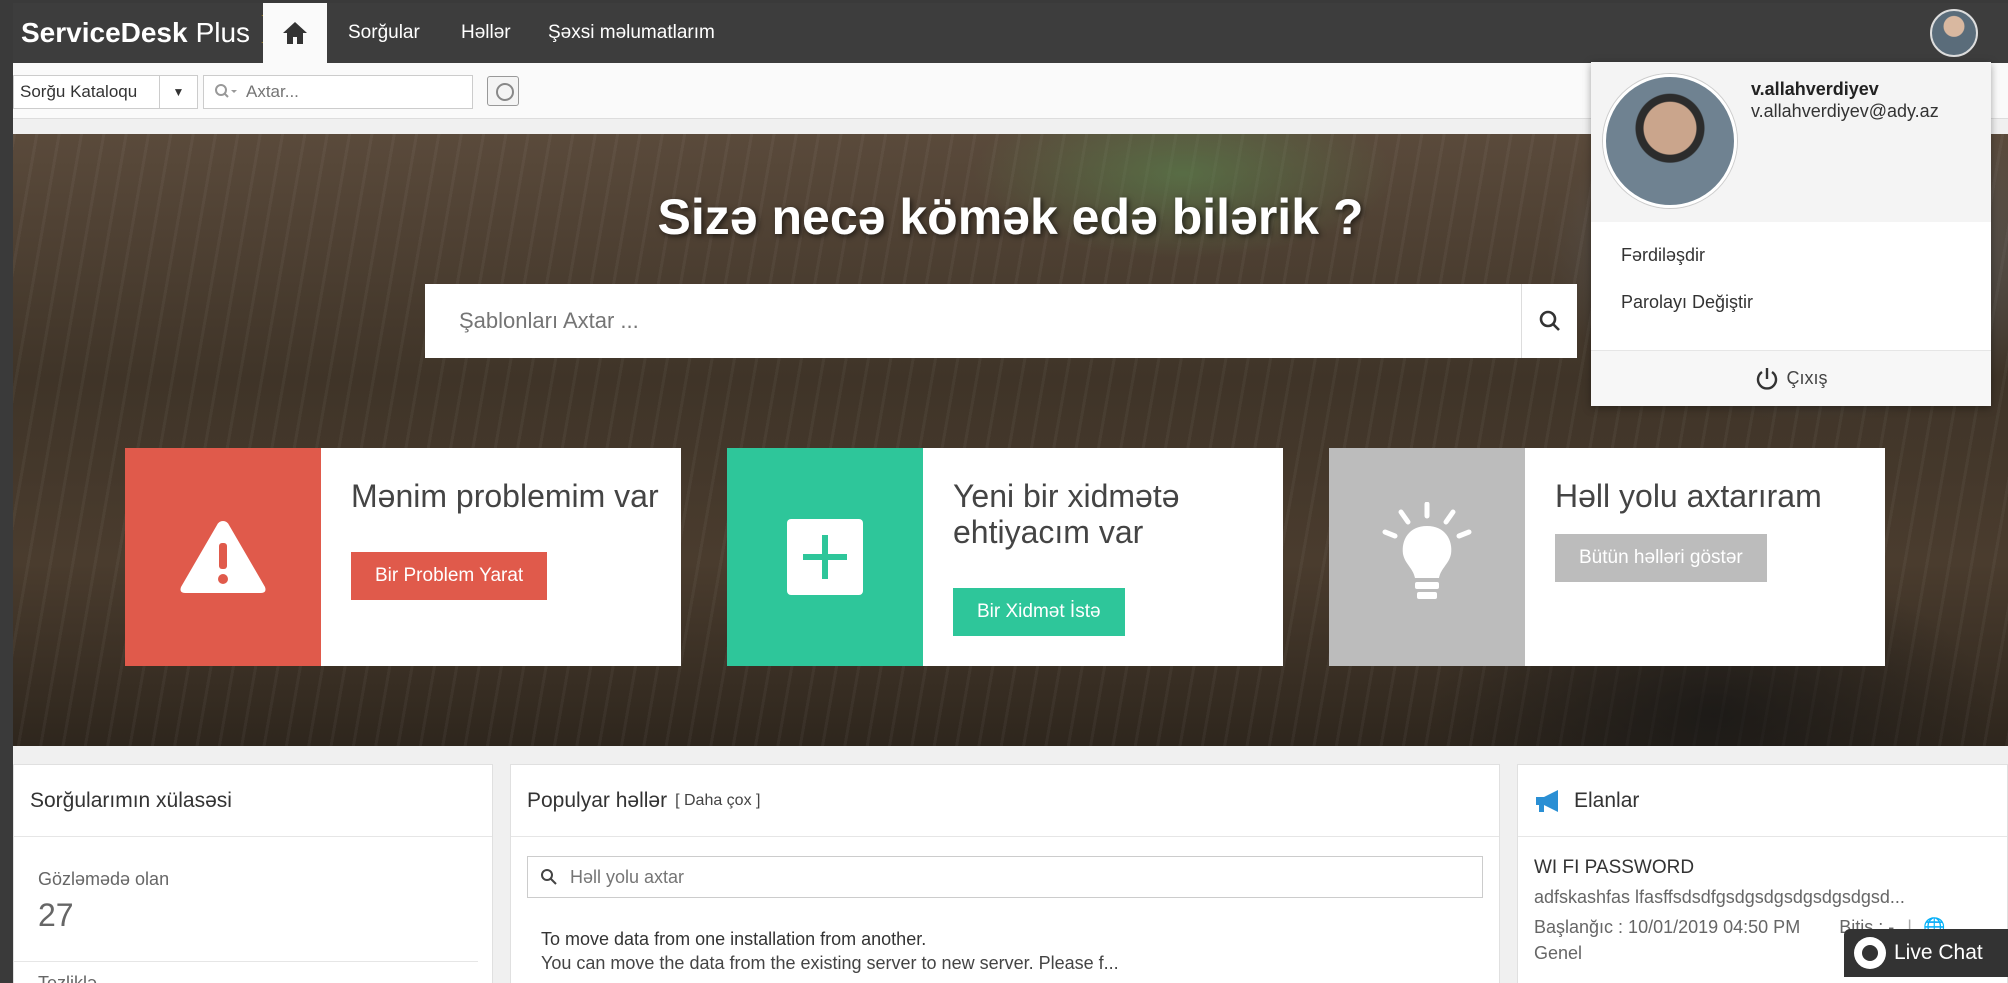  I want to click on announcement-category: Genel, so click(1558, 953).